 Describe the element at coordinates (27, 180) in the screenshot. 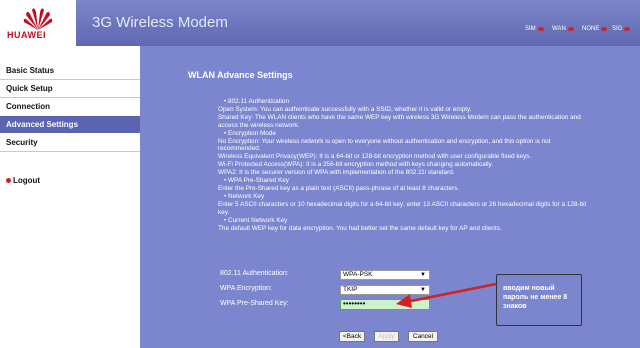

I see `logout-label: Logout` at that location.